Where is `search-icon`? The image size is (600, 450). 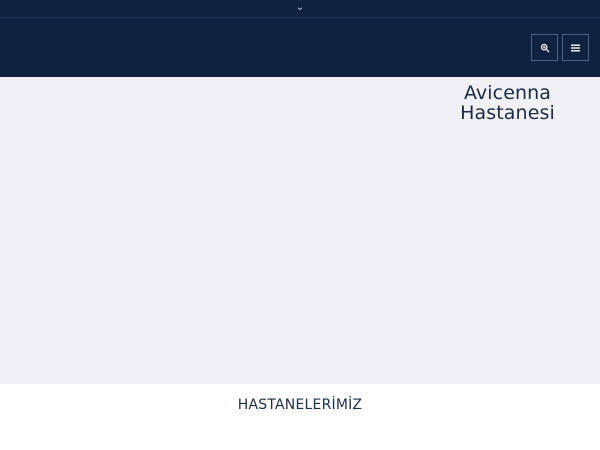 search-icon is located at coordinates (545, 48).